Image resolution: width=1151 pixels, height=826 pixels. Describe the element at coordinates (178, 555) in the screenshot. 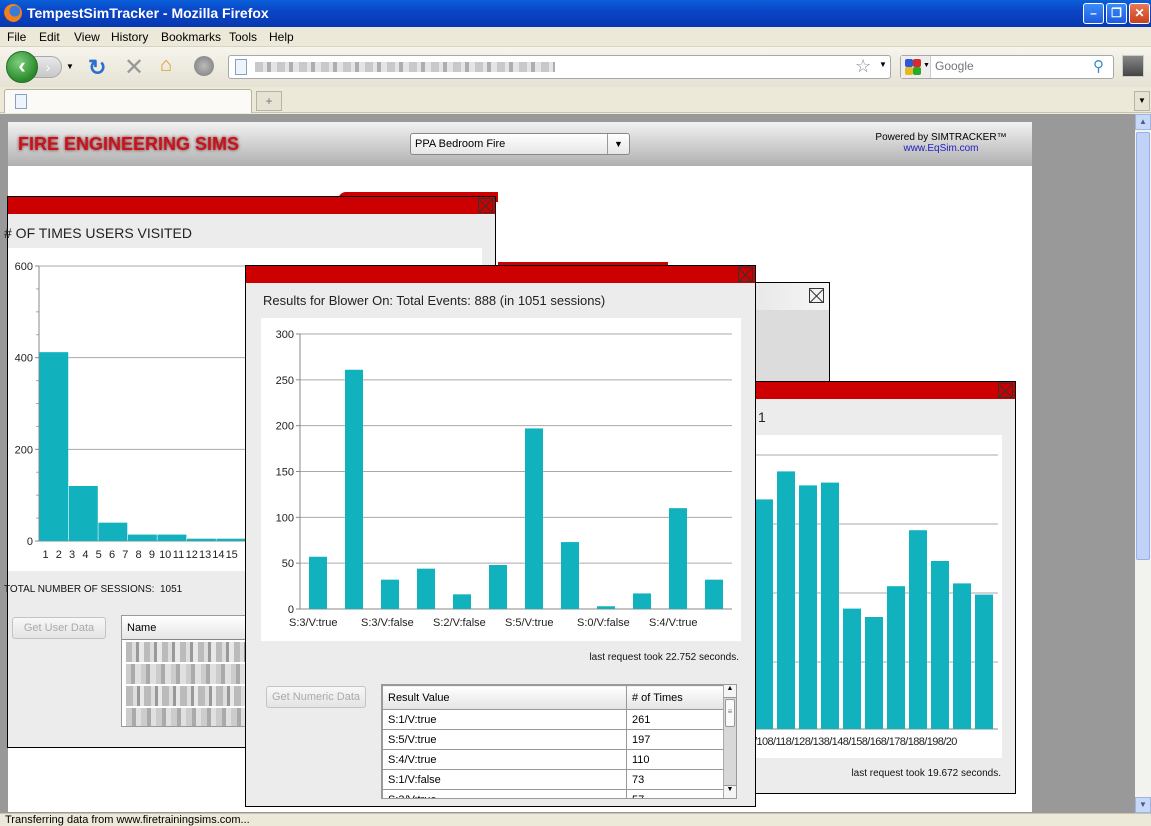

I see `x-tick-label: 11` at that location.